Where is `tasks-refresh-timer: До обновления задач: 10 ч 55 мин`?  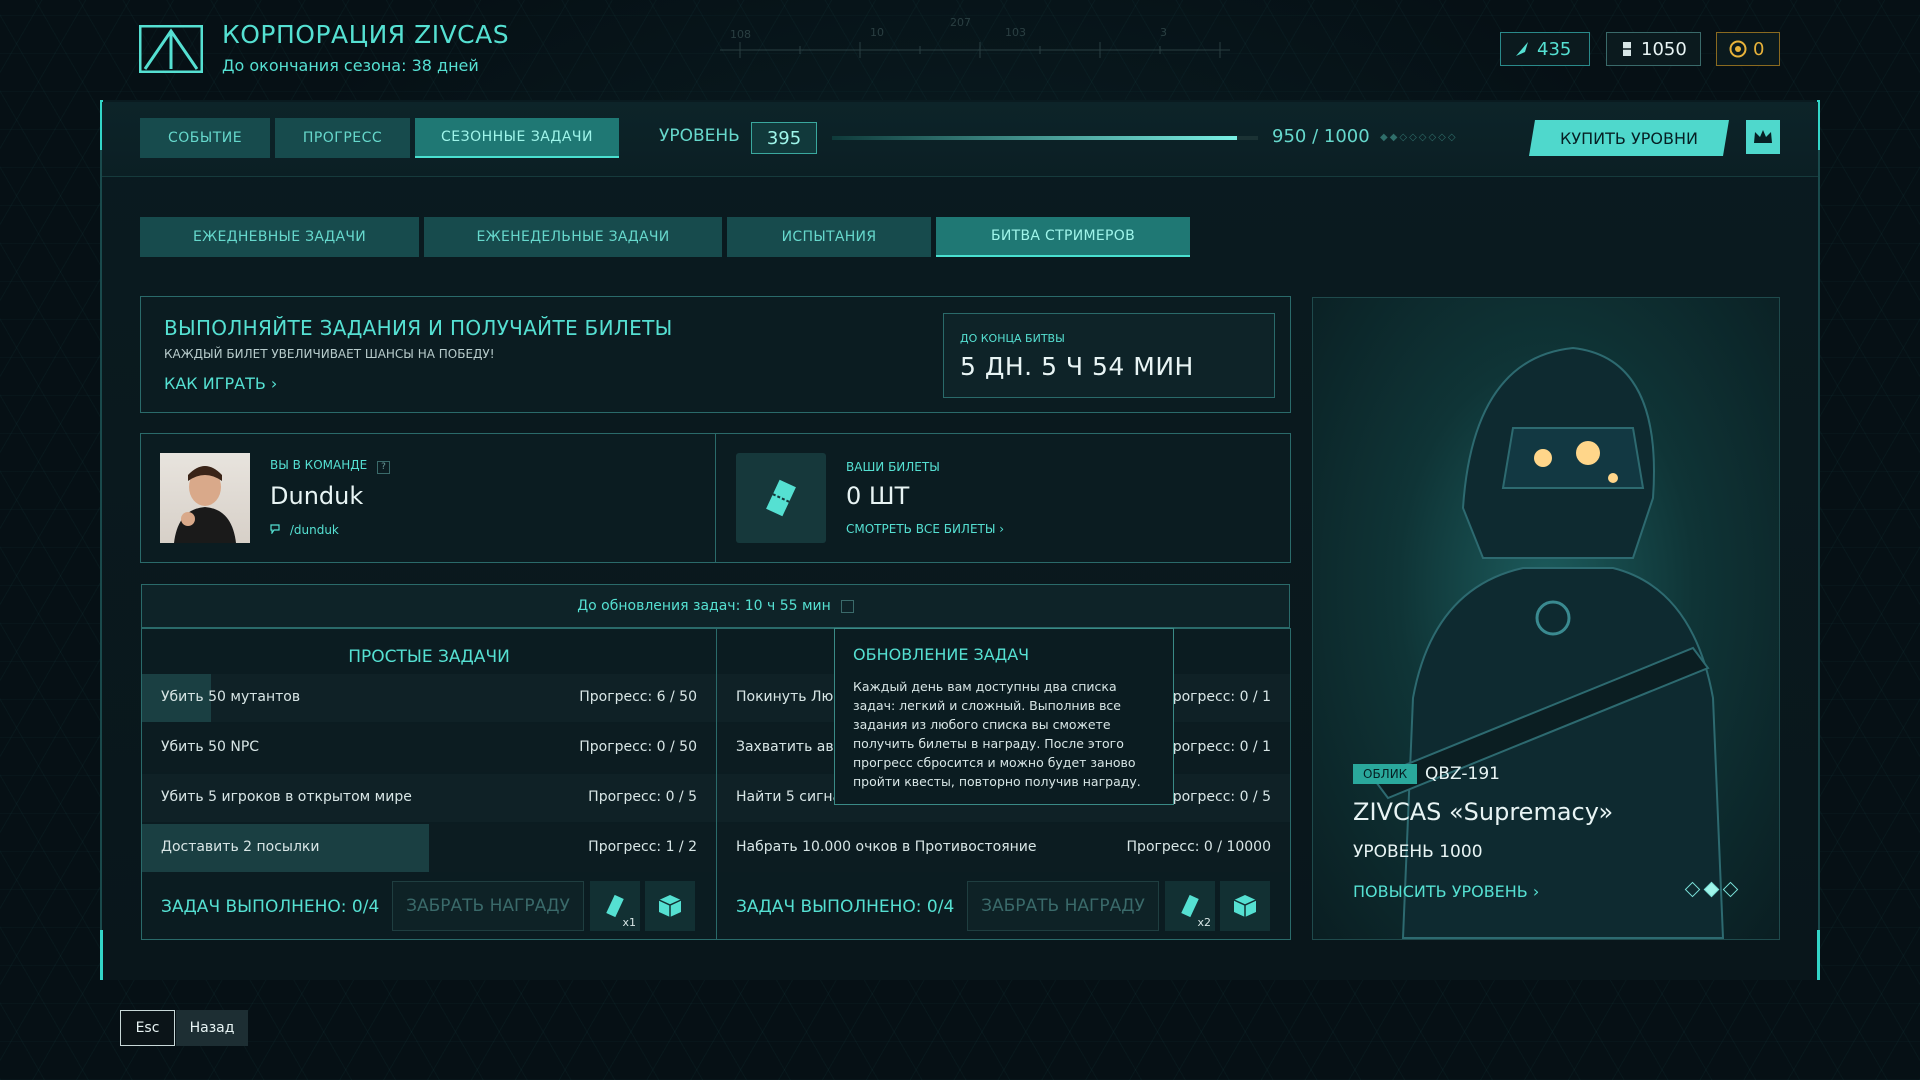 tasks-refresh-timer: До обновления задач: 10 ч 55 мин is located at coordinates (715, 606).